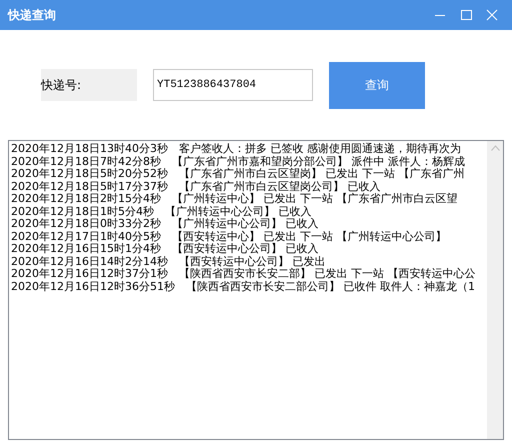  What do you see at coordinates (164, 224) in the screenshot?
I see `log-line: 2020年12月18日0时33分2秒 【广州转运中心公司】 已收入` at bounding box center [164, 224].